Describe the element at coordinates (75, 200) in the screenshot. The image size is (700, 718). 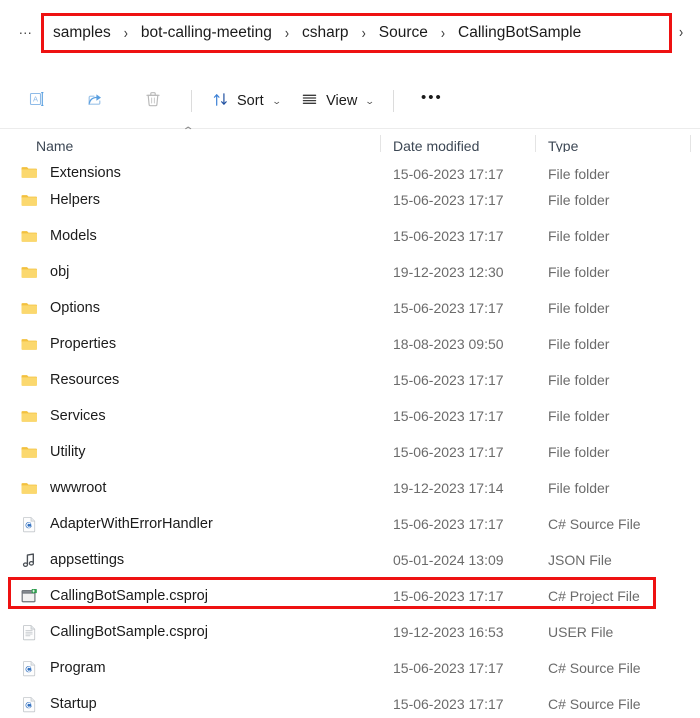
I see `file-name-label: Helpers` at that location.